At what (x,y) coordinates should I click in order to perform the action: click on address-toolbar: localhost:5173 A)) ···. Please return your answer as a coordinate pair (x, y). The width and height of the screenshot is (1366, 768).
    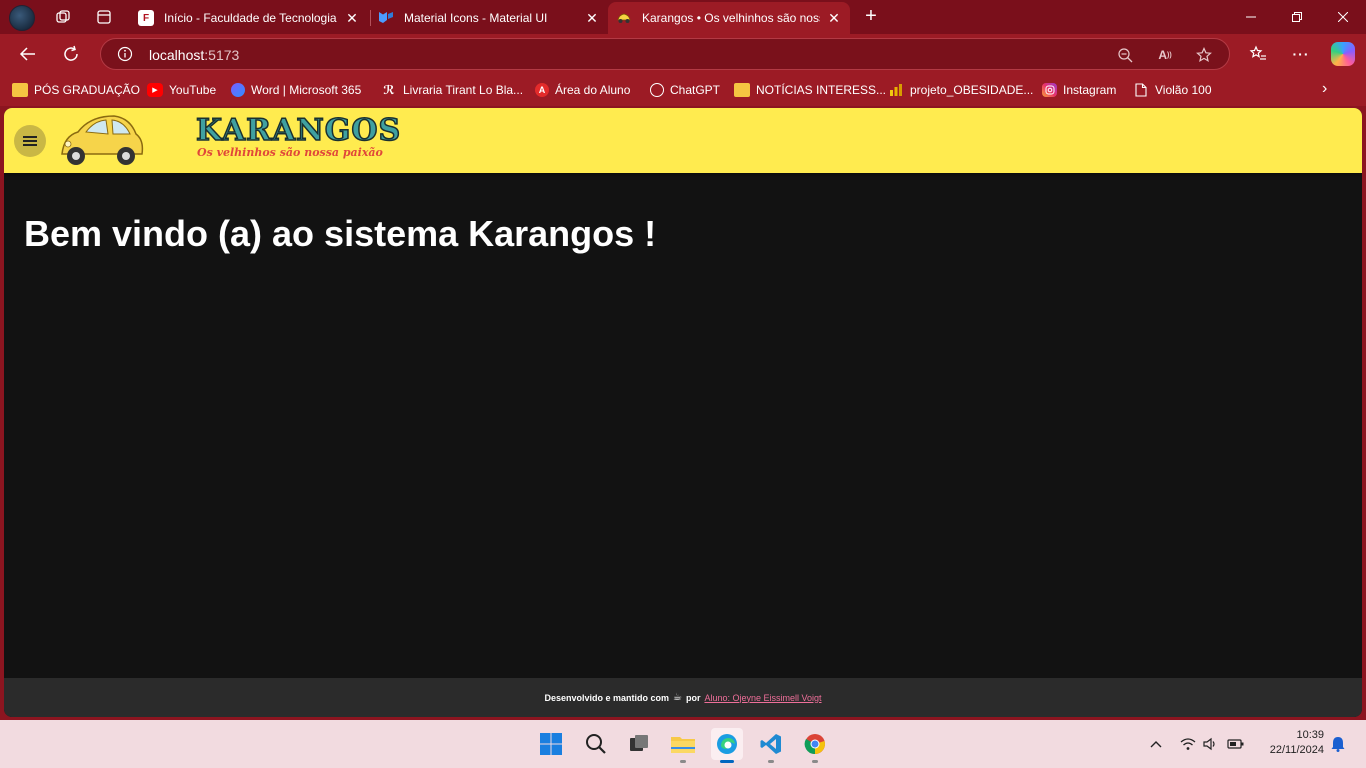
    Looking at the image, I should click on (683, 54).